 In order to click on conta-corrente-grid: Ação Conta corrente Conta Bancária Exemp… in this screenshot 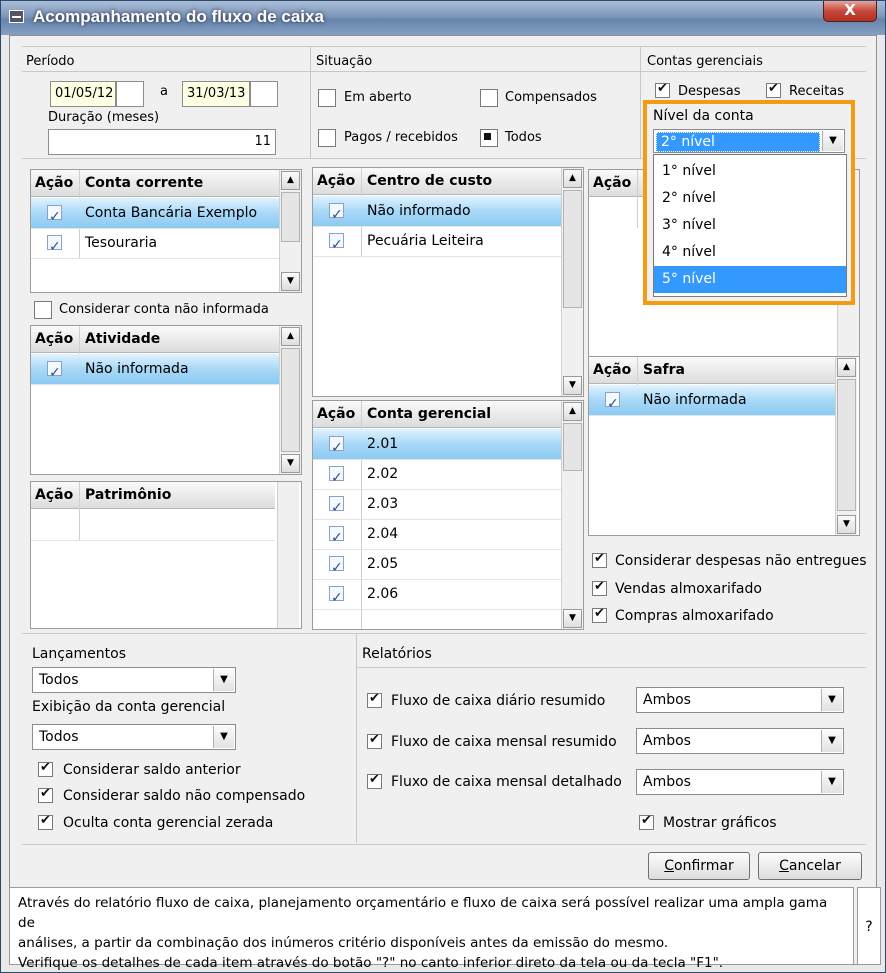, I will do `click(166, 231)`.